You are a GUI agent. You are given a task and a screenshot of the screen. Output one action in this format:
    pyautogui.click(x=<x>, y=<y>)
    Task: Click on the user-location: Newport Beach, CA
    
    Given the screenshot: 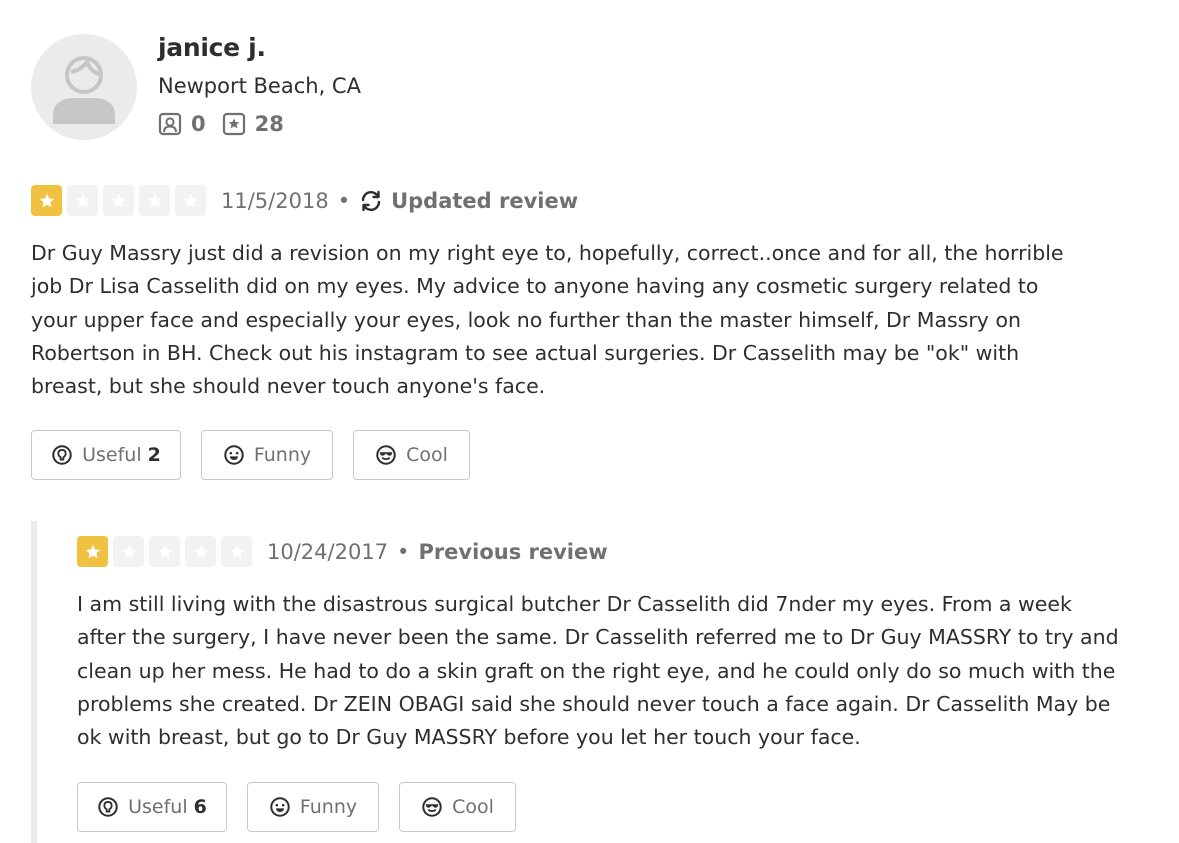 What is the action you would take?
    pyautogui.click(x=259, y=86)
    